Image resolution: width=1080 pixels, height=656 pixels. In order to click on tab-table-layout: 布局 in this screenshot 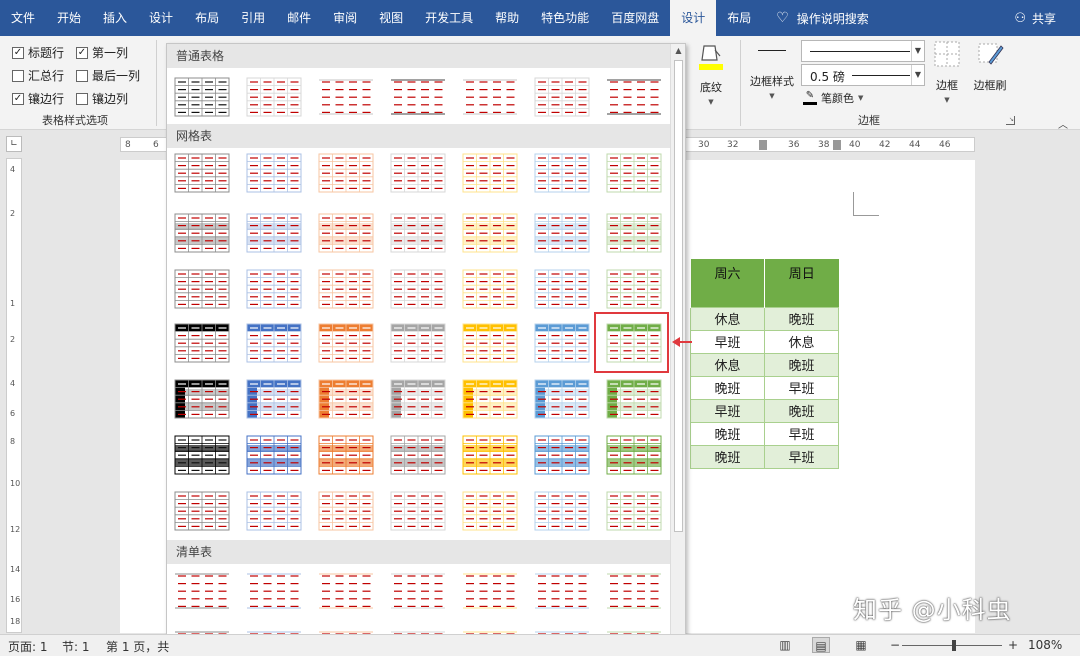, I will do `click(739, 18)`.